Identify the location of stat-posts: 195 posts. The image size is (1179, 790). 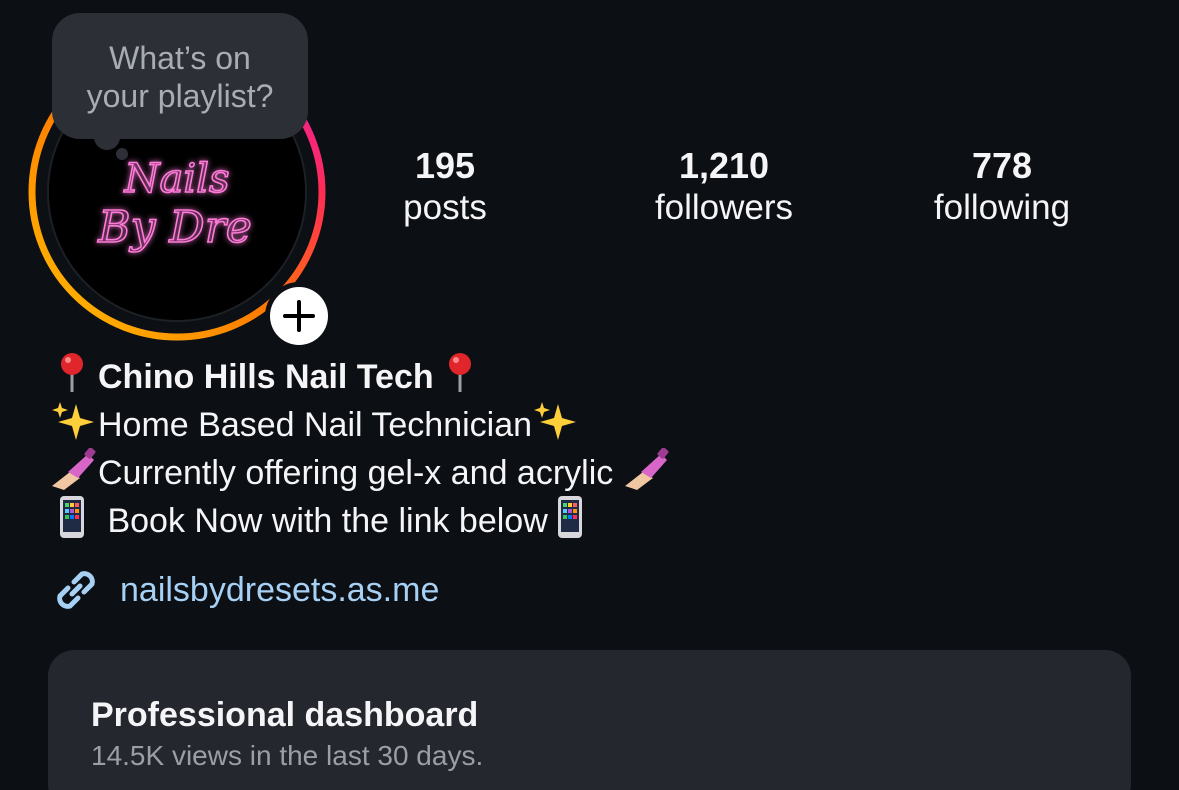
(445, 188).